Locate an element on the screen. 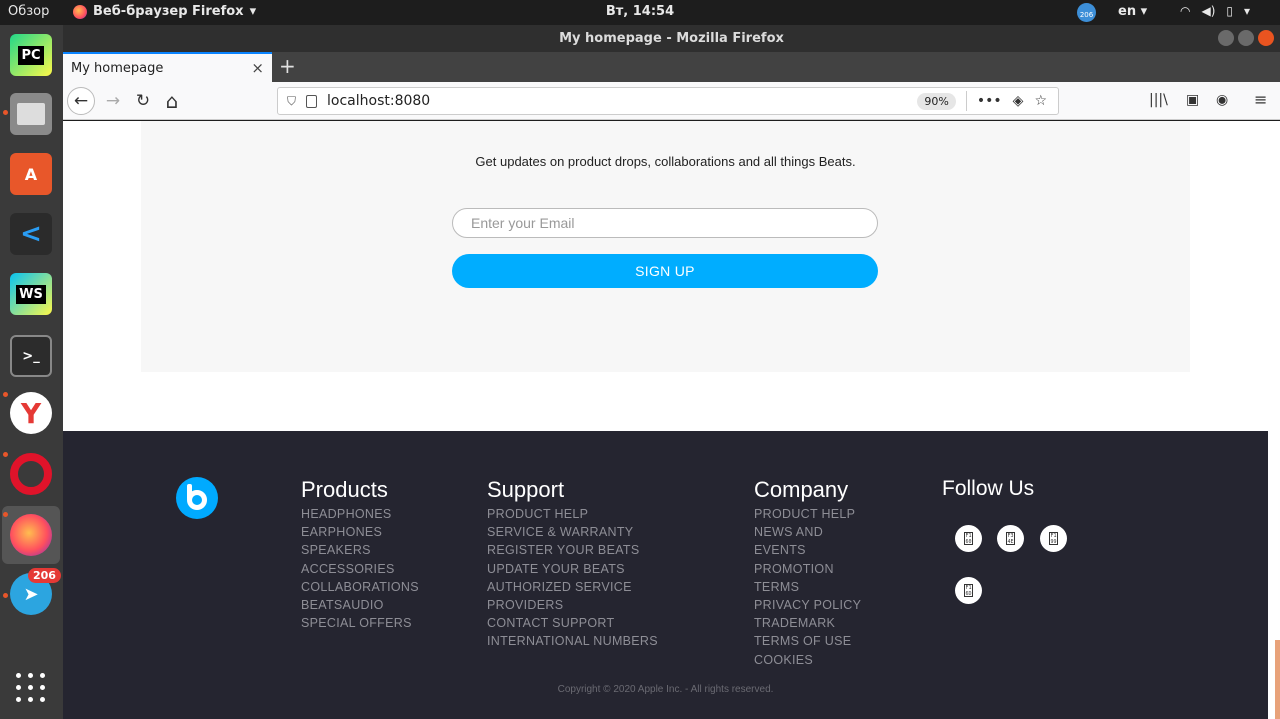  maximize-button is located at coordinates (1246, 38).